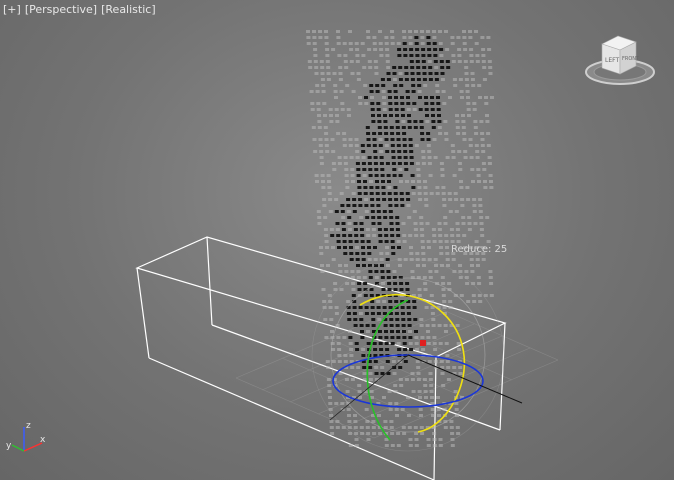 The height and width of the screenshot is (480, 674). I want to click on viewport-plus-menu: [+], so click(12, 9).